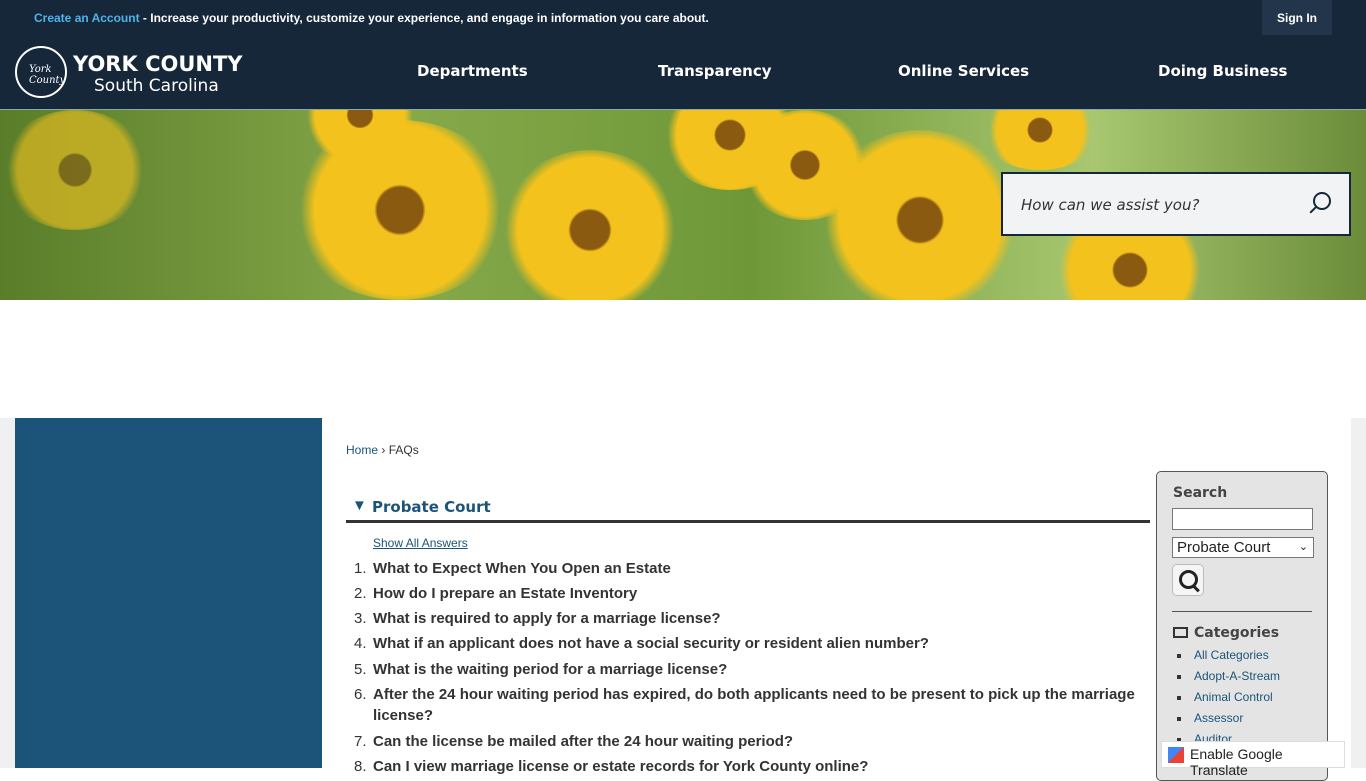 The height and width of the screenshot is (781, 1366). I want to click on breadcrumb: Home › FAQs, so click(382, 450).